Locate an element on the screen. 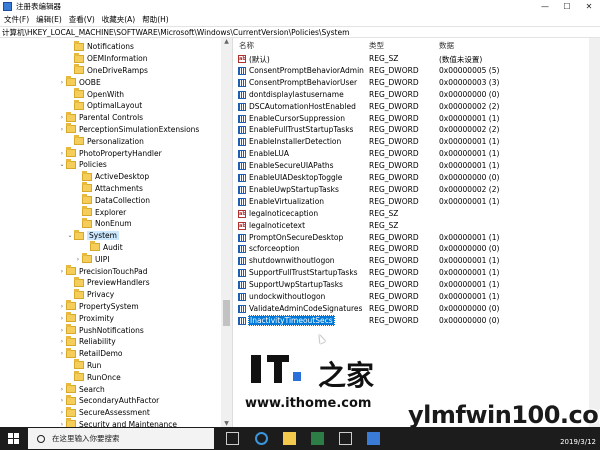 The height and width of the screenshot is (450, 600). tree-item-retaildemo: › RetailDemo is located at coordinates (90, 353).